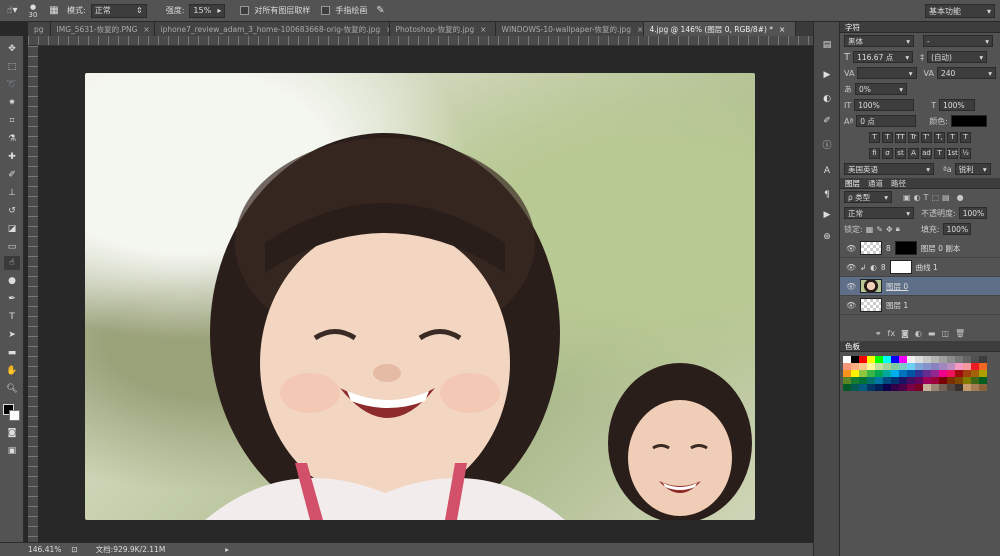  Describe the element at coordinates (927, 267) in the screenshot. I see `layer-name: 曲线 1` at that location.